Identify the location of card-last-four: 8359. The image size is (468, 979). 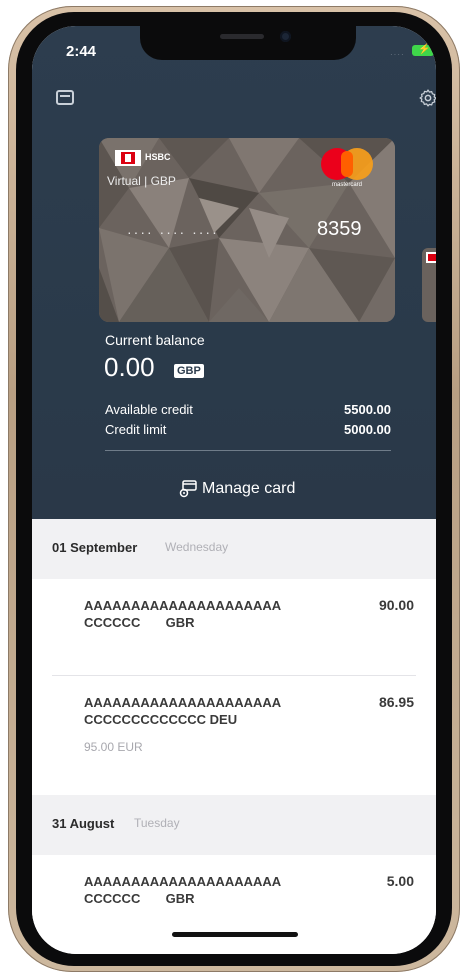
(339, 229).